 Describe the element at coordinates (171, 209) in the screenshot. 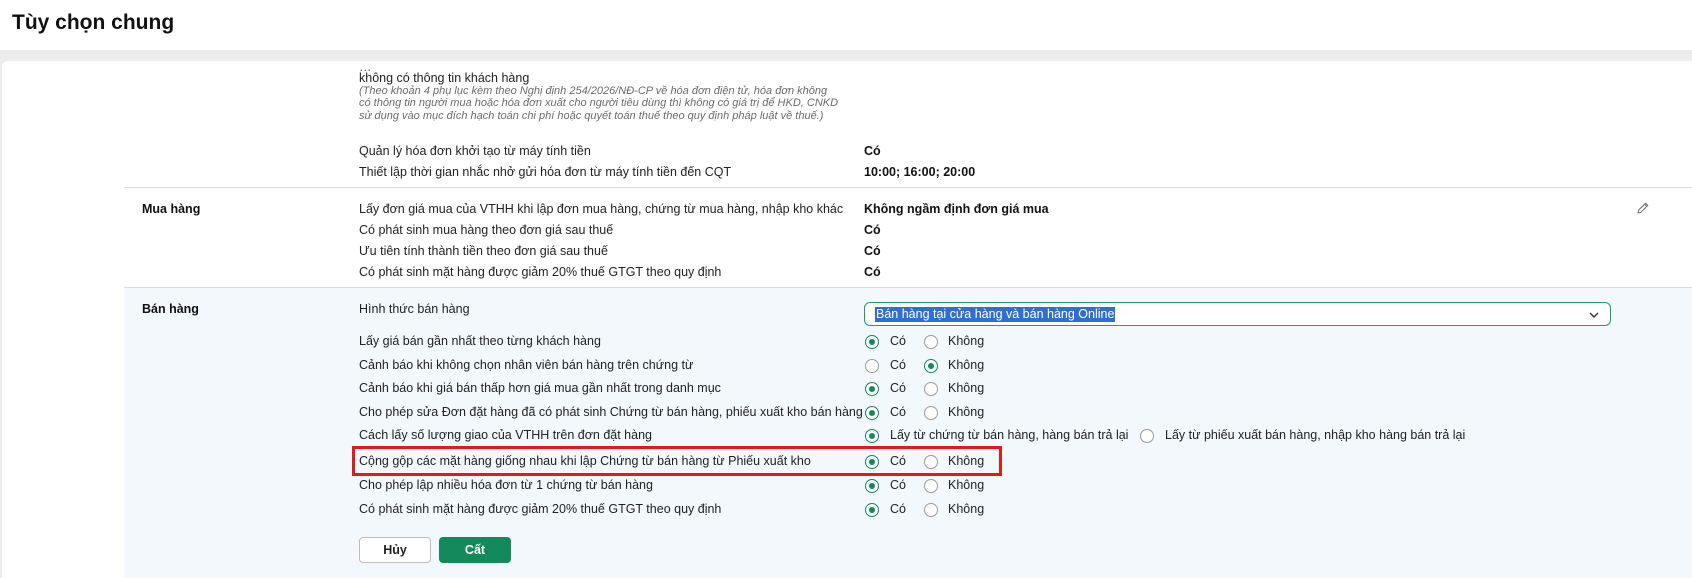

I see `section-title-mua-hang: Mua hàng` at that location.